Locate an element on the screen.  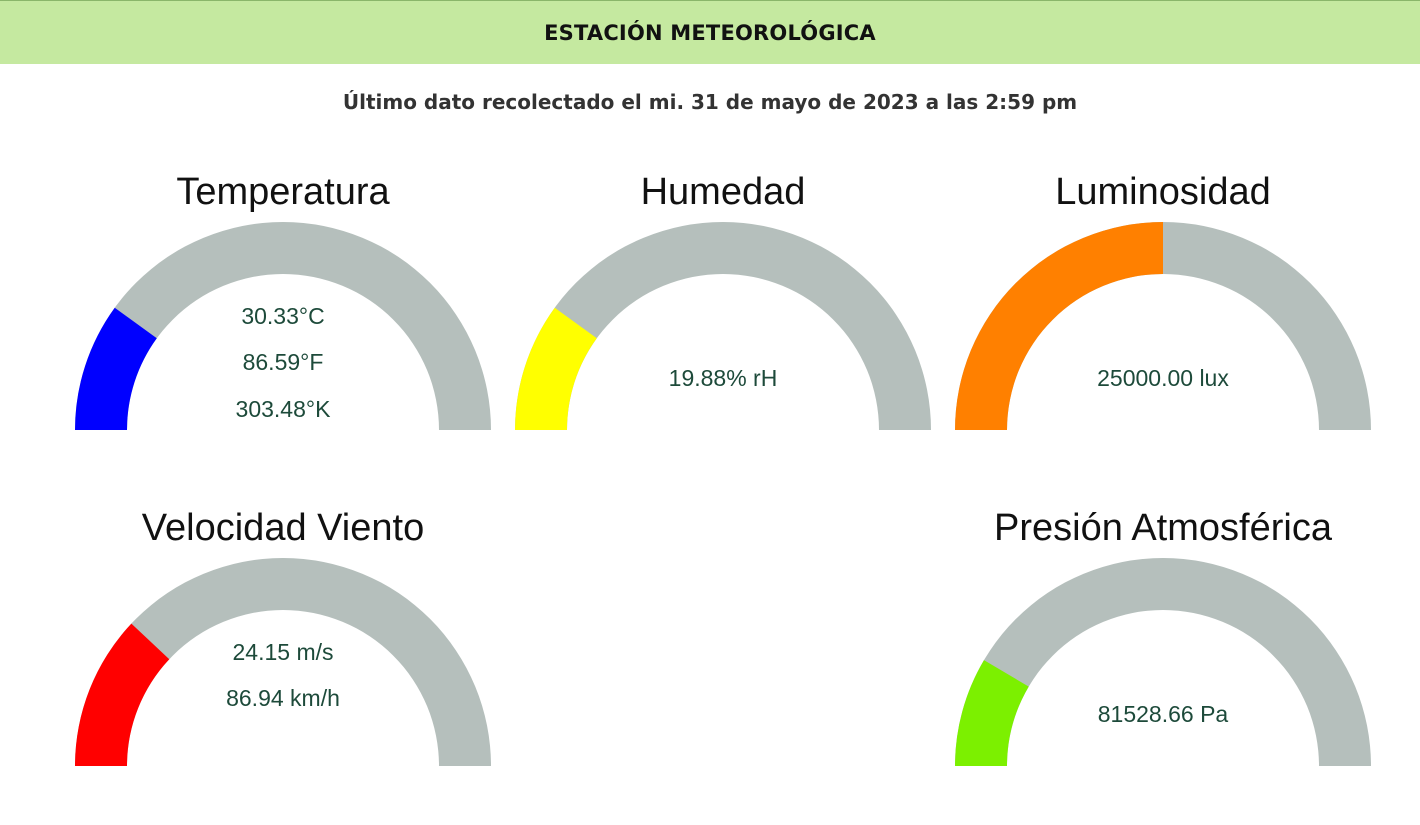
app-header: ESTACIÓN METEOROLÓGICA is located at coordinates (710, 32).